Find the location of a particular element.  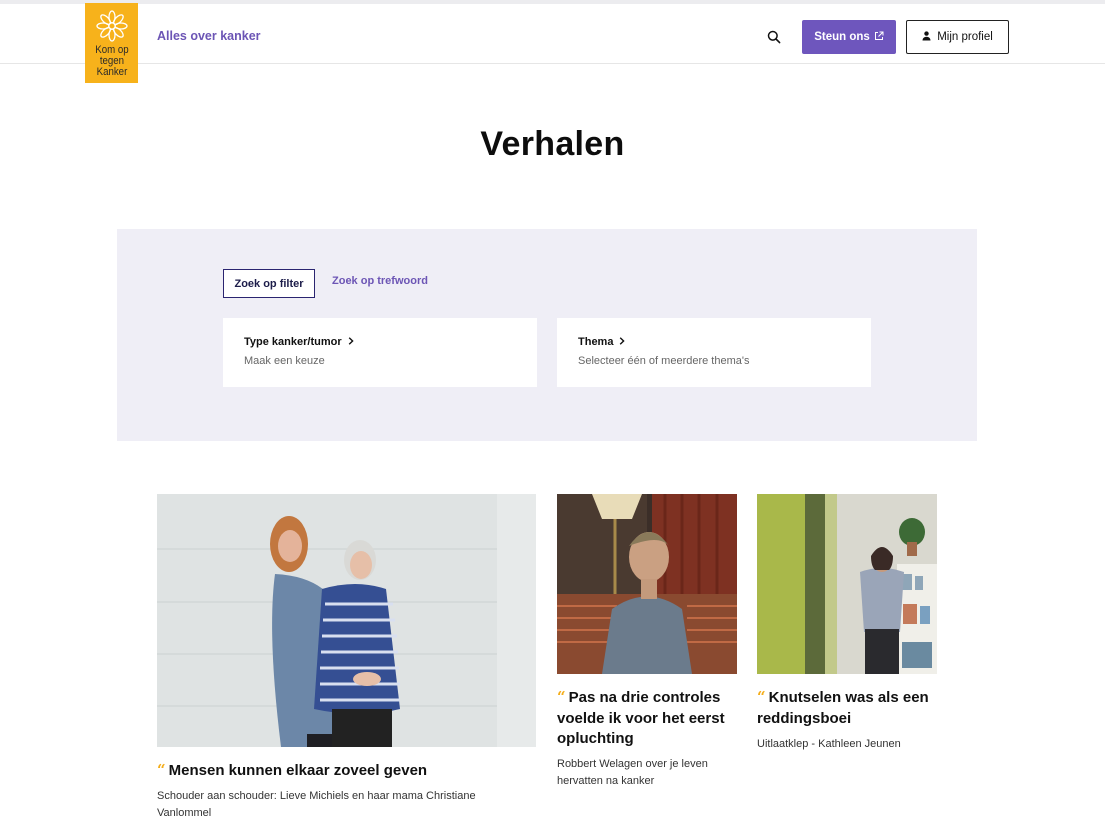

site-header: Alles over kanker Steun ons Mijn profiel is located at coordinates (552, 34).